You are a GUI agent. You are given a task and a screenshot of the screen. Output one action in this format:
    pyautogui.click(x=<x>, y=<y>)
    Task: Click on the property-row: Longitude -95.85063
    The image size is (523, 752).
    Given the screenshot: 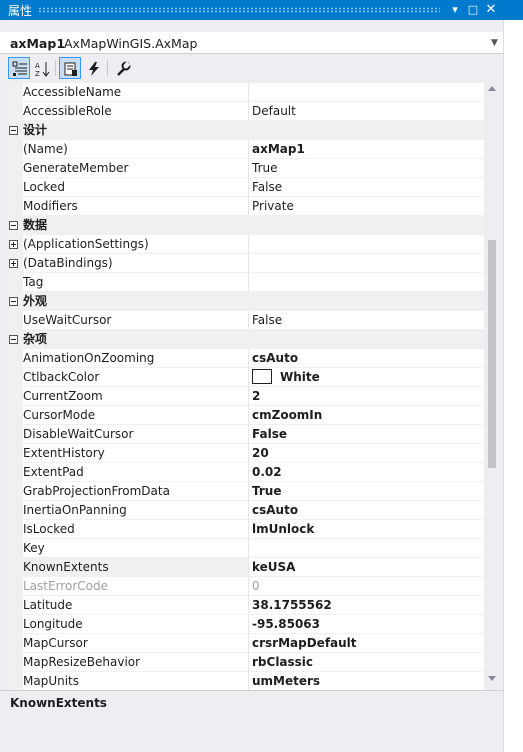 What is the action you would take?
    pyautogui.click(x=245, y=624)
    